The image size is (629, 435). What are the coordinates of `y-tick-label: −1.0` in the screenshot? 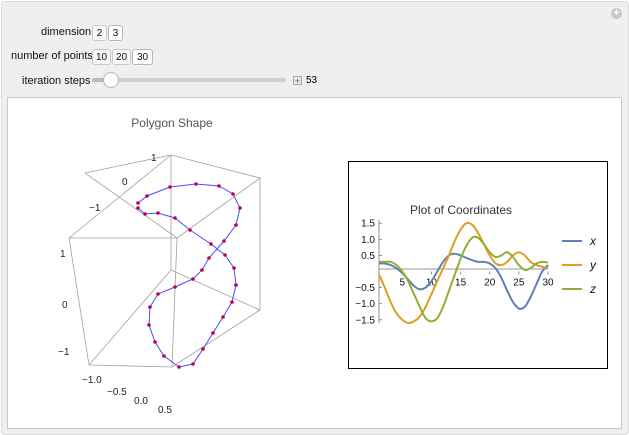 It's located at (365, 304).